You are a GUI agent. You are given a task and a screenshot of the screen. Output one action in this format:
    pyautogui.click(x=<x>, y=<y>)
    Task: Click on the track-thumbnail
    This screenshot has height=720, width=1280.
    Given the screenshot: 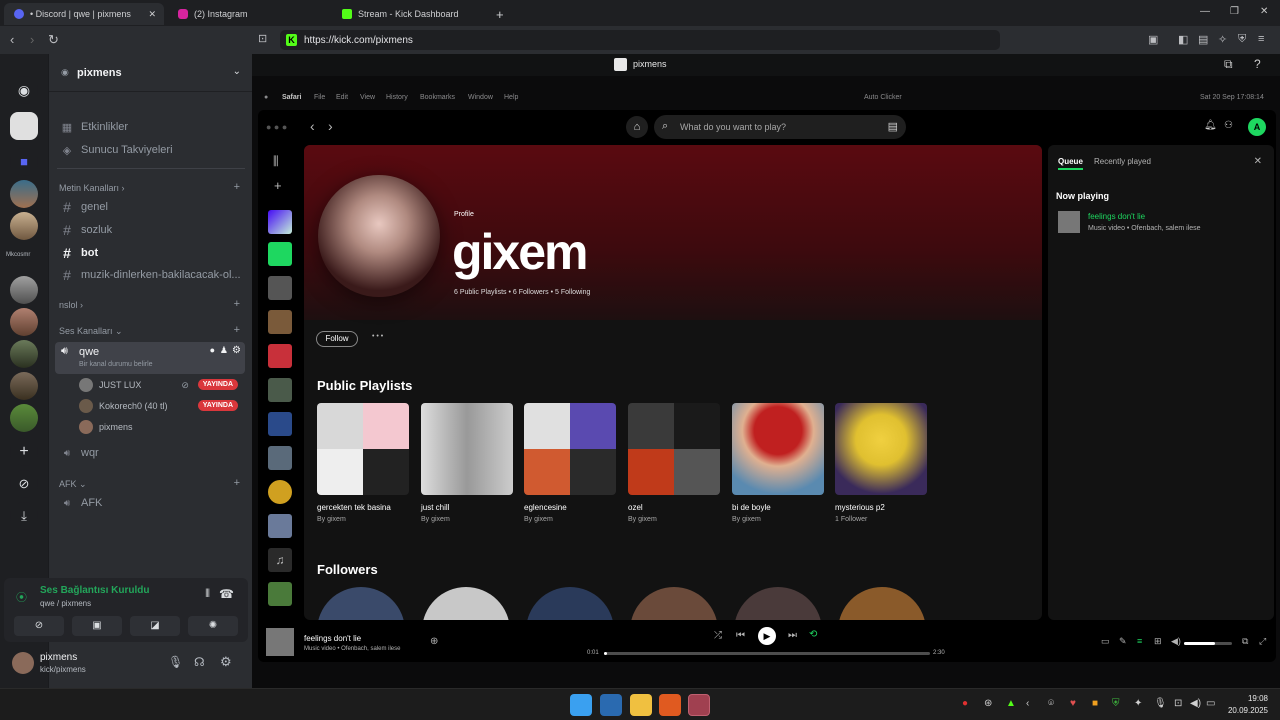 What is the action you would take?
    pyautogui.click(x=280, y=642)
    